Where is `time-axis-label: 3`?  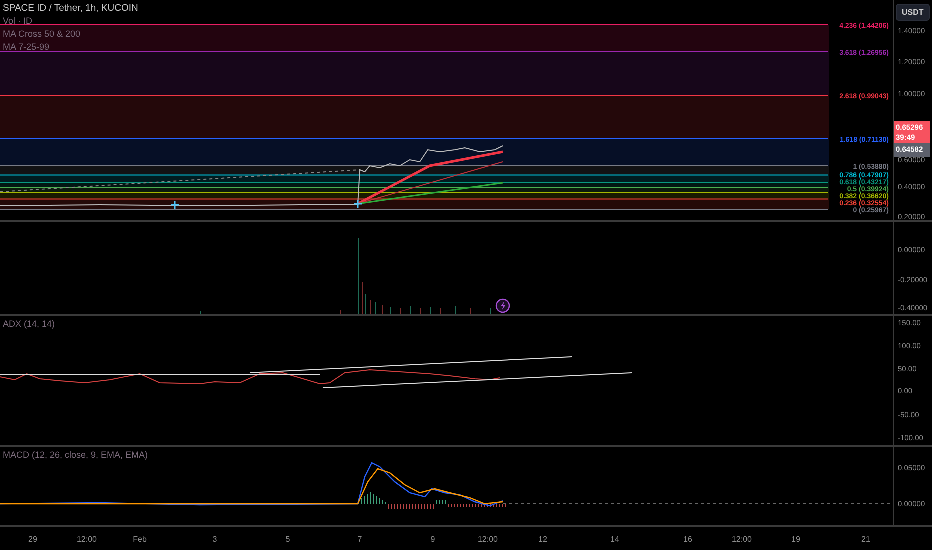 time-axis-label: 3 is located at coordinates (215, 539).